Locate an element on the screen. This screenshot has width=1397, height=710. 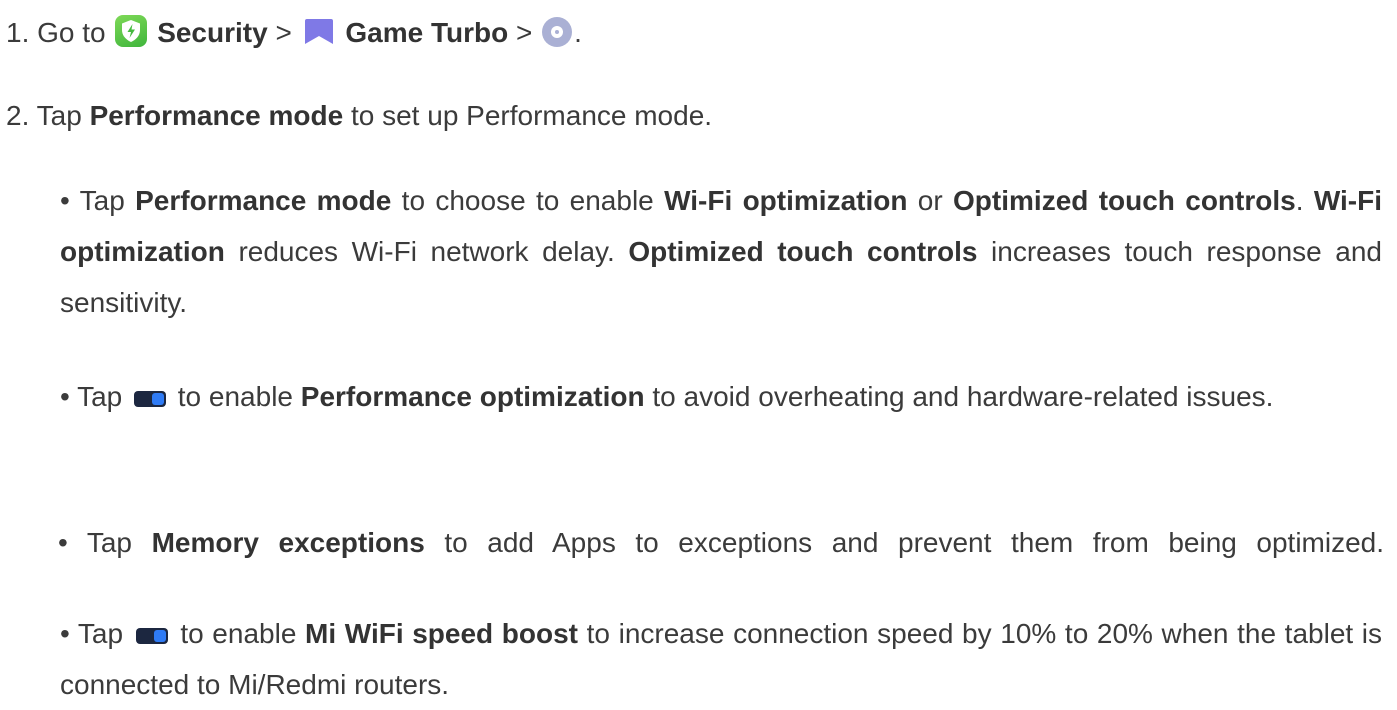
performance-mode-label: Performance mode is located at coordinates (216, 115).